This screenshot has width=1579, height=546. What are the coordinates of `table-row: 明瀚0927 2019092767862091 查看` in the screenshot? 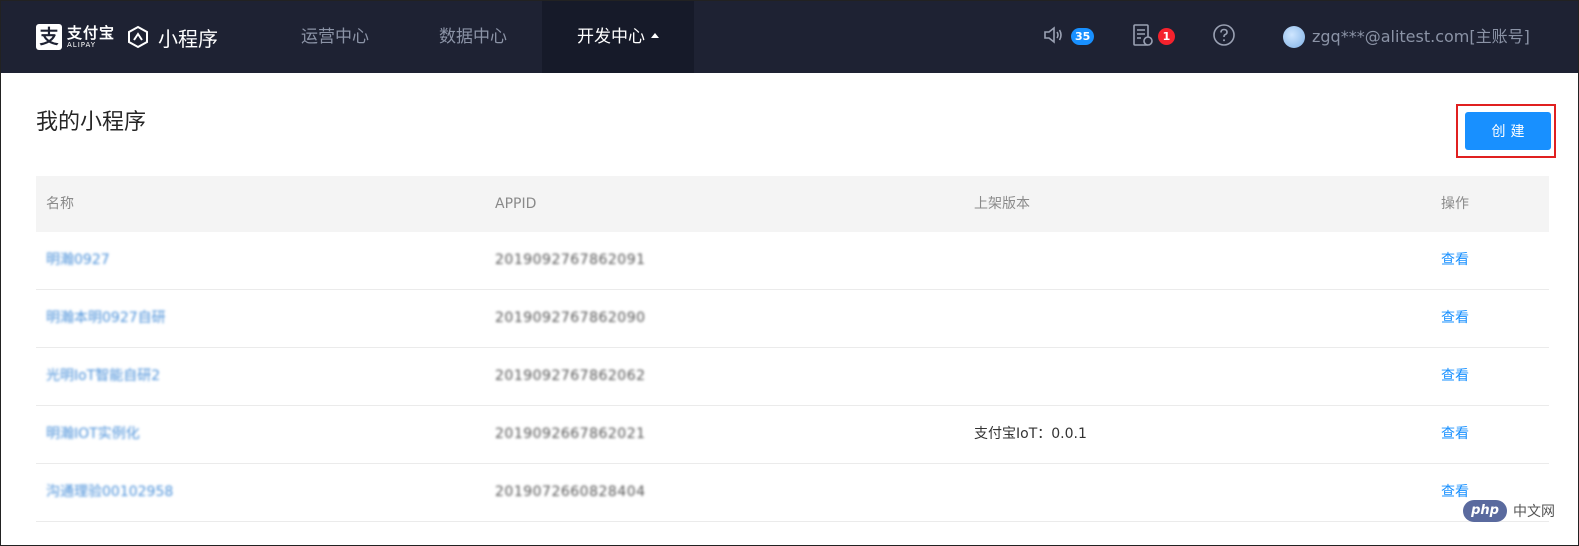 It's located at (792, 261).